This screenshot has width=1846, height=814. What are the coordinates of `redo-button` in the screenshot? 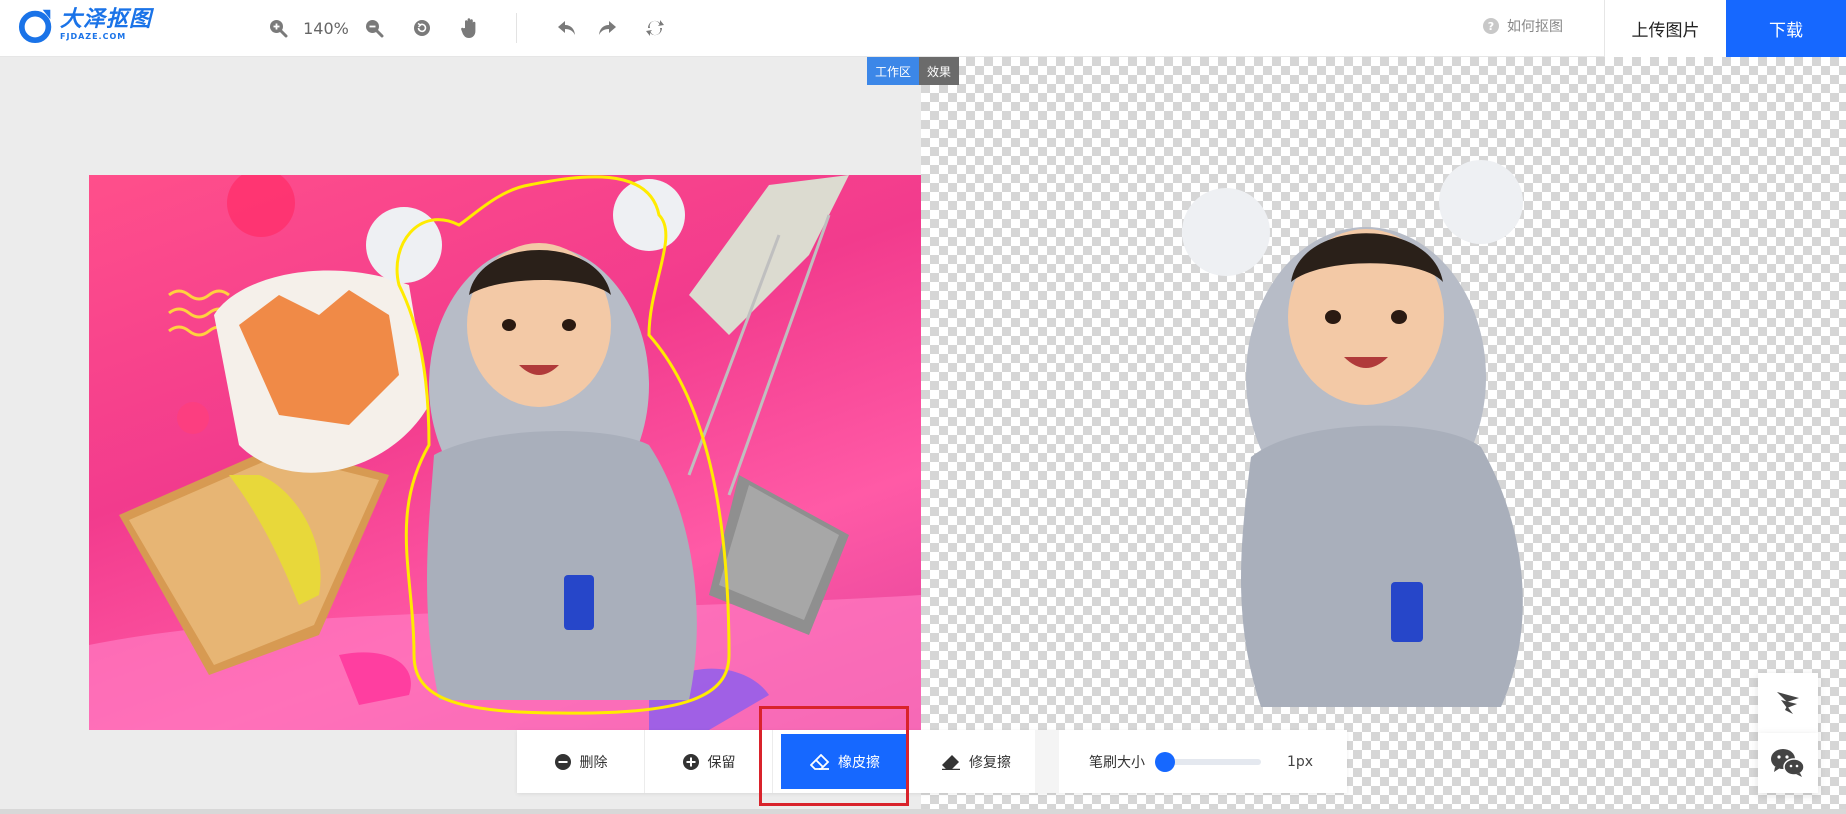 It's located at (607, 28).